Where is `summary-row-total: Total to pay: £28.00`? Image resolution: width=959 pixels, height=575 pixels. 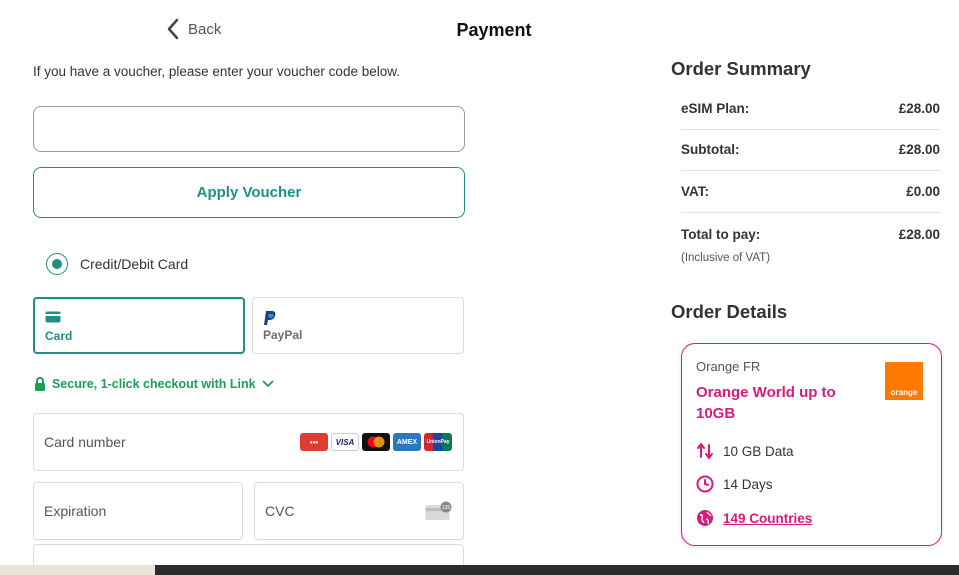 summary-row-total: Total to pay: £28.00 is located at coordinates (810, 234).